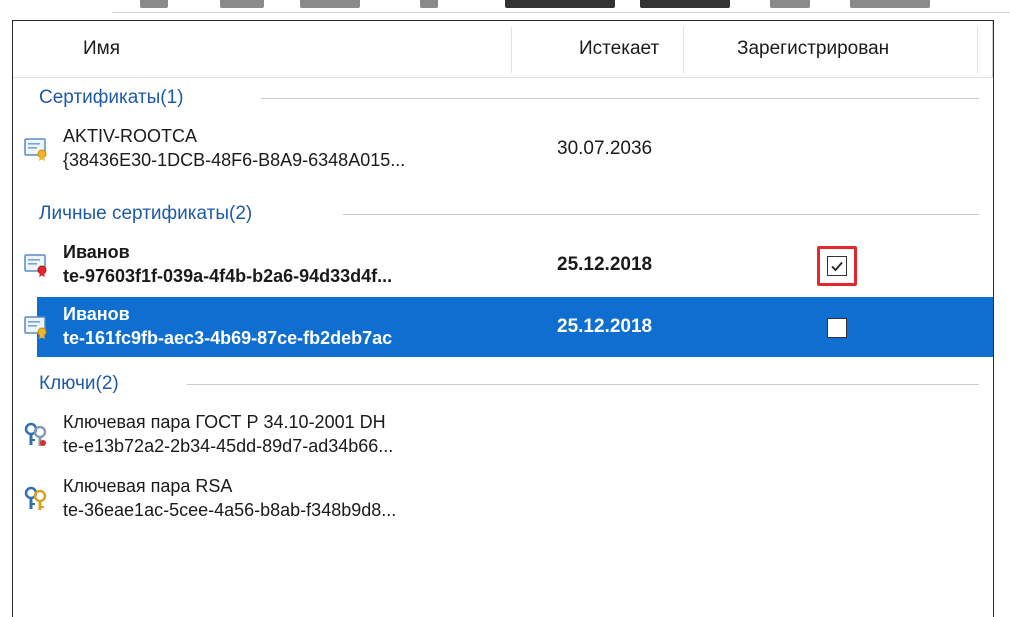 This screenshot has width=1010, height=617. What do you see at coordinates (146, 213) in the screenshot?
I see `group-label: Личные сертификаты(2)` at bounding box center [146, 213].